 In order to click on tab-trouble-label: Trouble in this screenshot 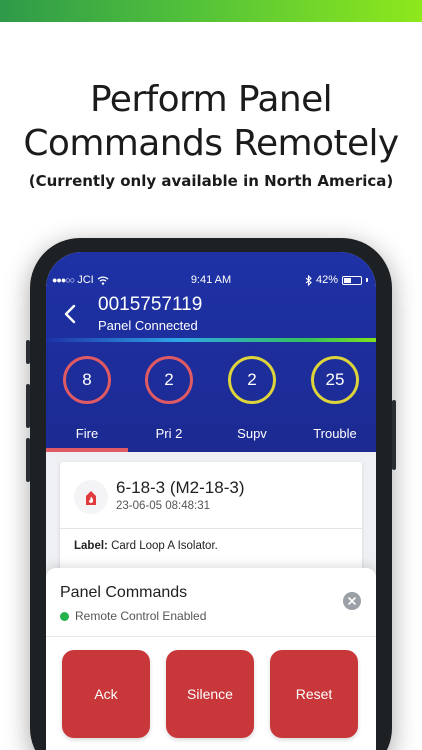, I will do `click(335, 433)`.